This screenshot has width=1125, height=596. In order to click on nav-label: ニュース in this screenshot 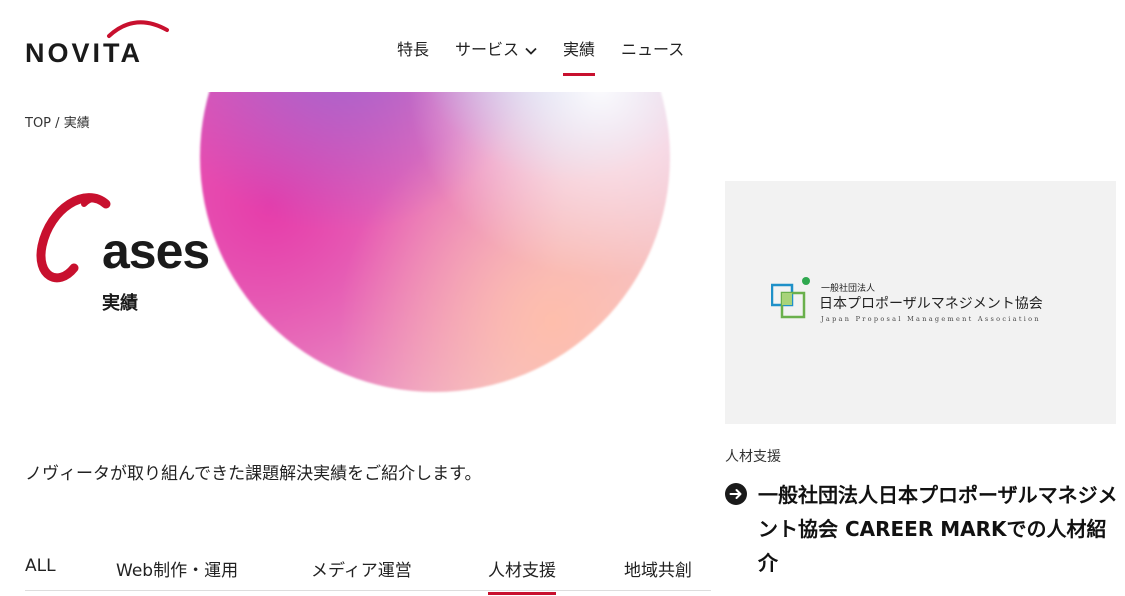, I will do `click(653, 49)`.